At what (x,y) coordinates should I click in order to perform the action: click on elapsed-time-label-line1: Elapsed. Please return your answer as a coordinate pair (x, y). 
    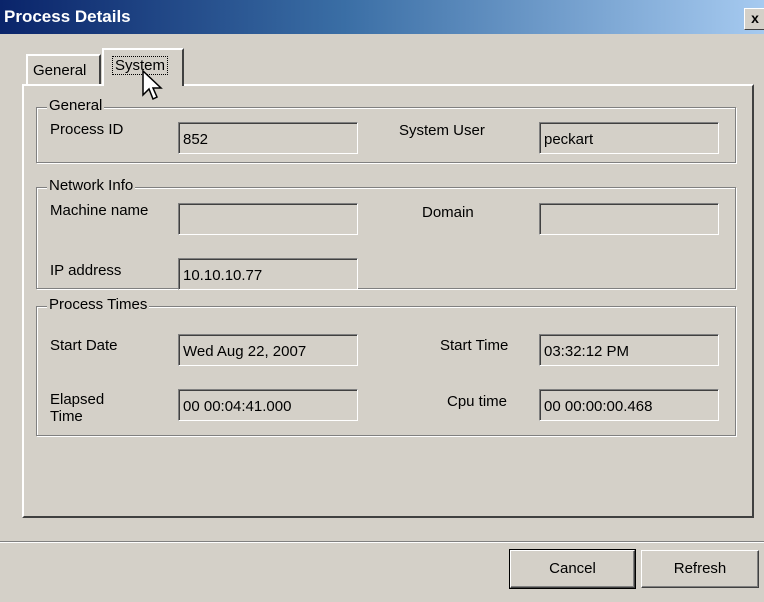
    Looking at the image, I should click on (77, 399).